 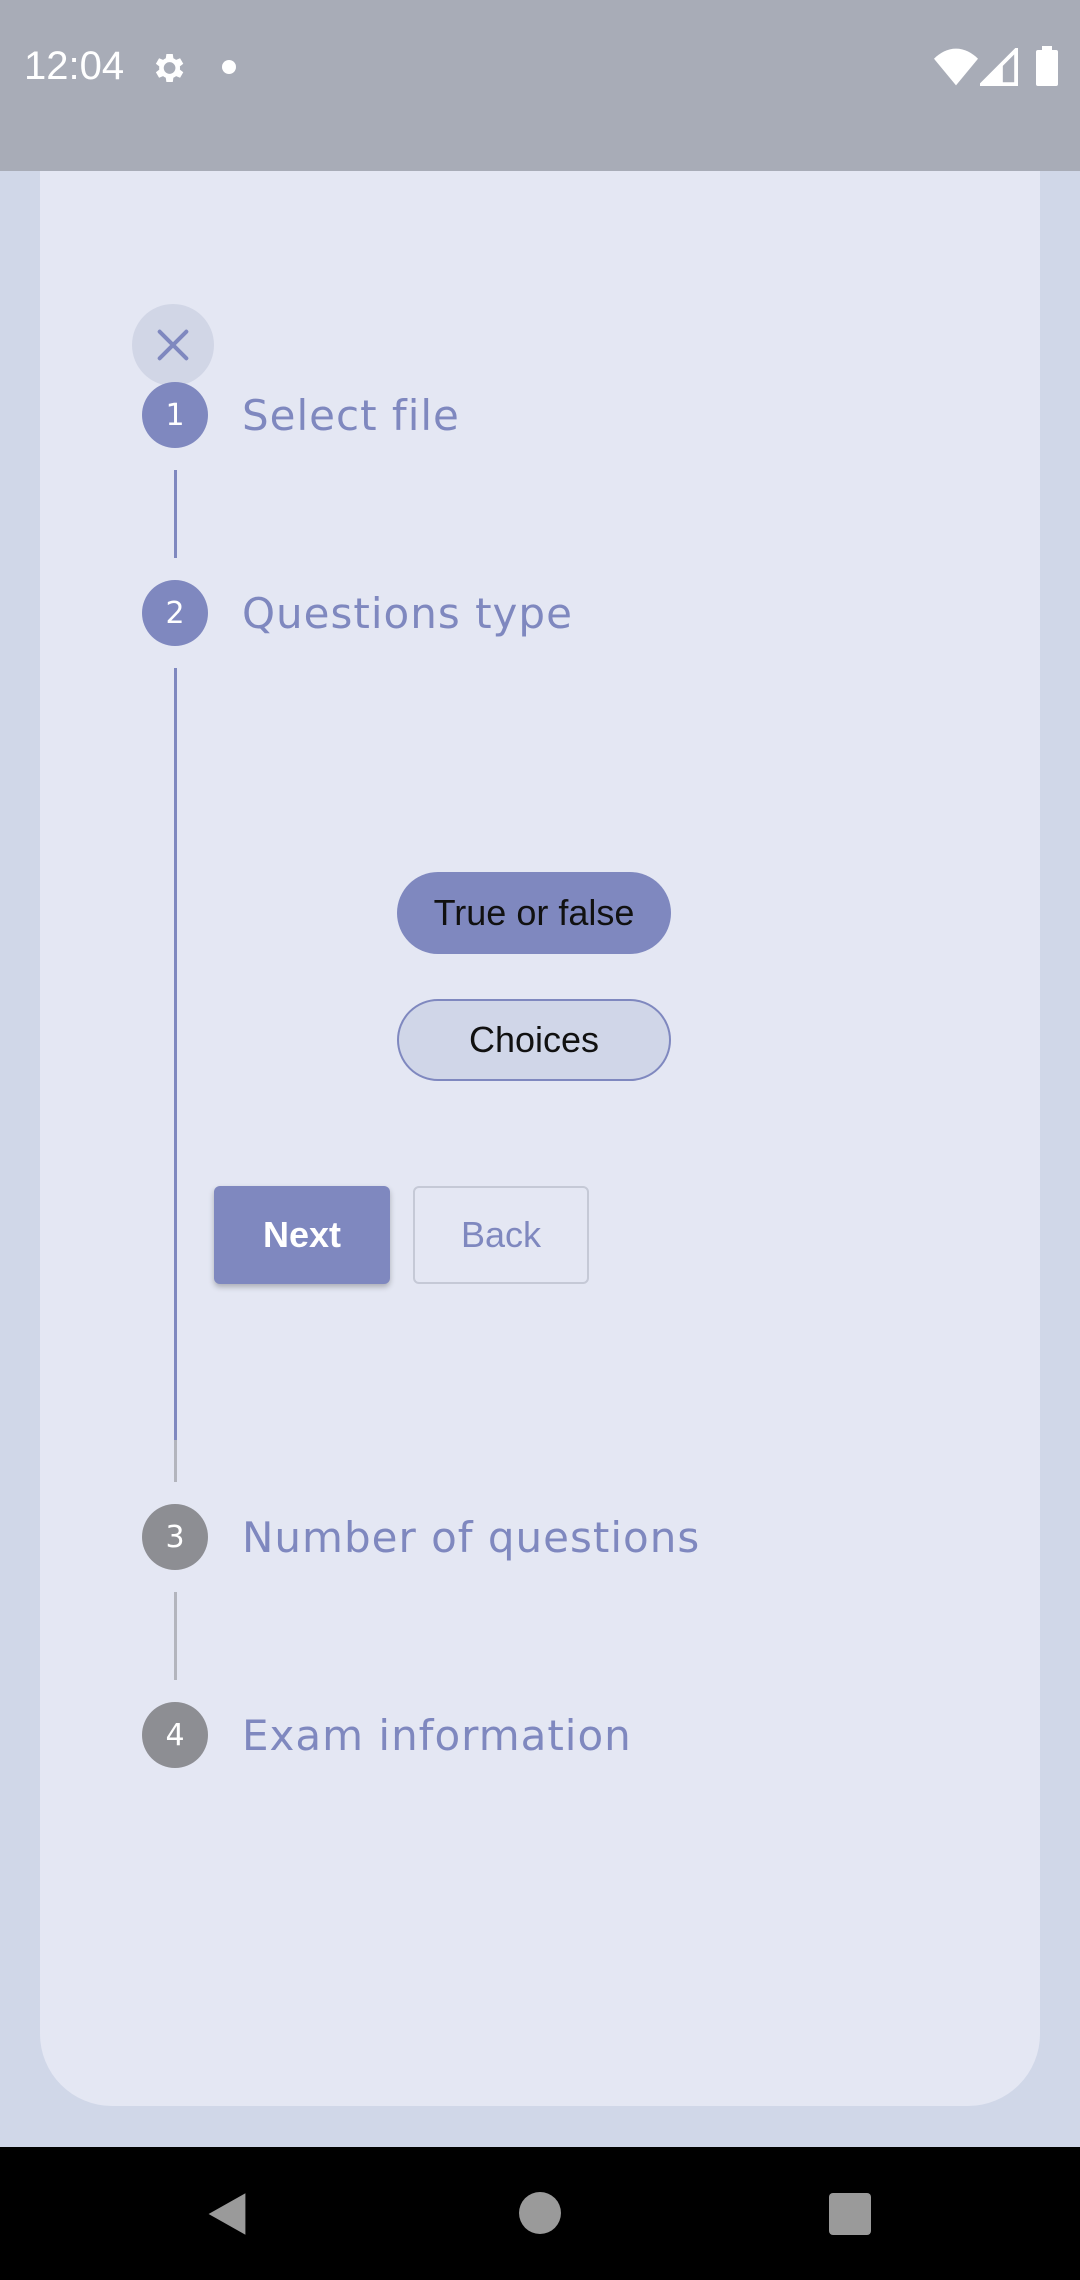 I want to click on step-exam-information: 4 Exam information, so click(x=387, y=1735).